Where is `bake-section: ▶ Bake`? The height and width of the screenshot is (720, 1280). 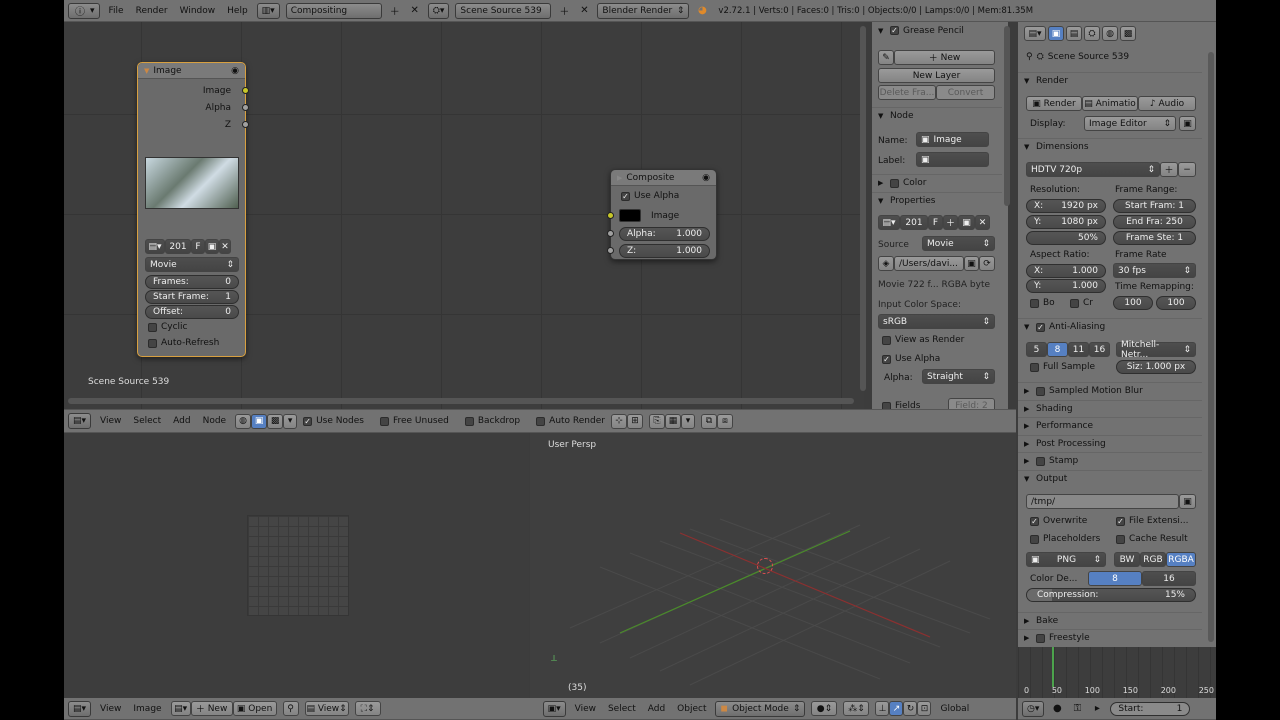 bake-section: ▶ Bake is located at coordinates (1110, 620).